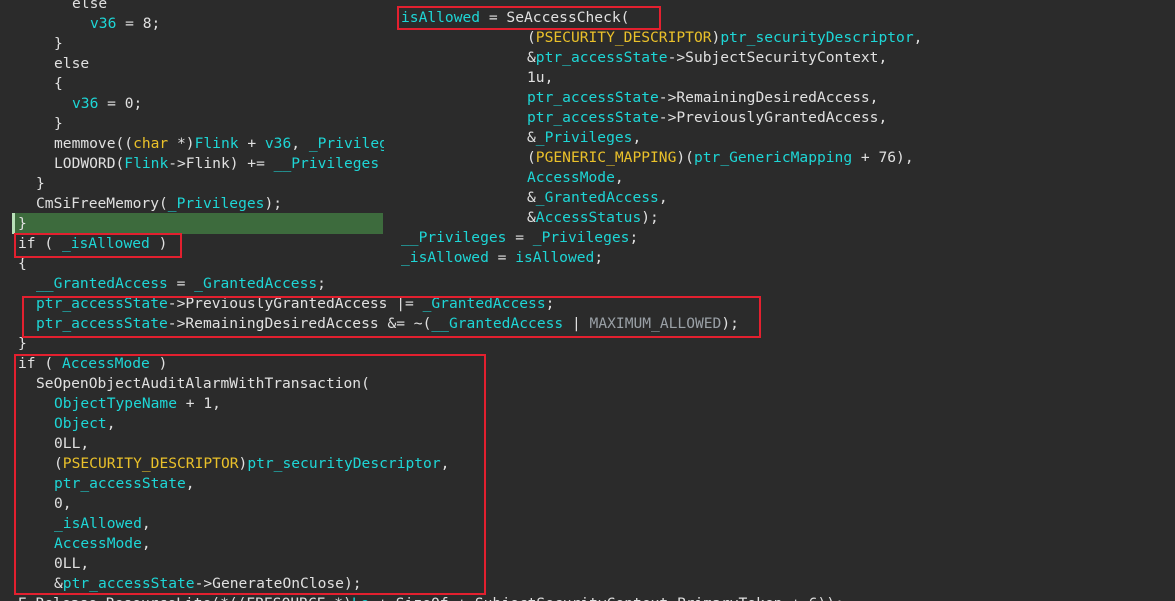 This screenshot has height=601, width=1175. Describe the element at coordinates (773, 117) in the screenshot. I see `code-token: ->PreviouslyGrantedAccess,` at that location.